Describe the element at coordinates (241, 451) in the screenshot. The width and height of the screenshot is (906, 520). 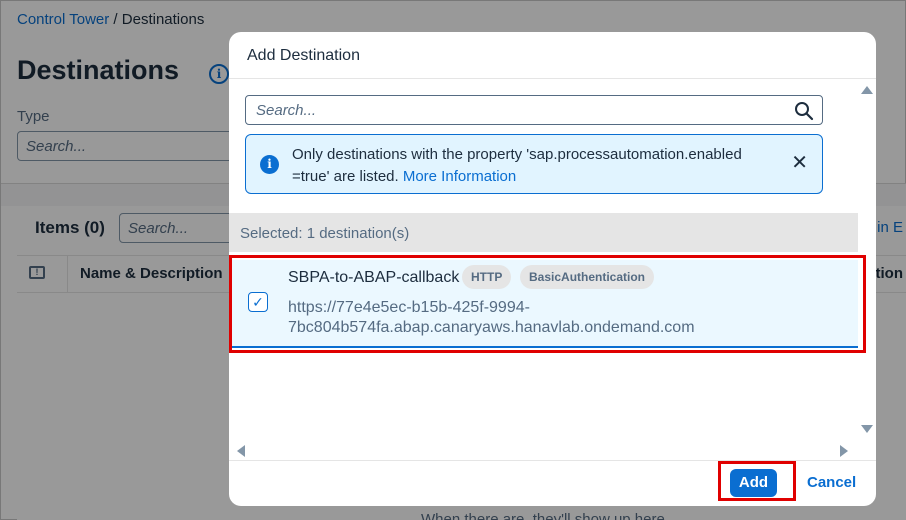
I see `scroll-left-arrow` at that location.